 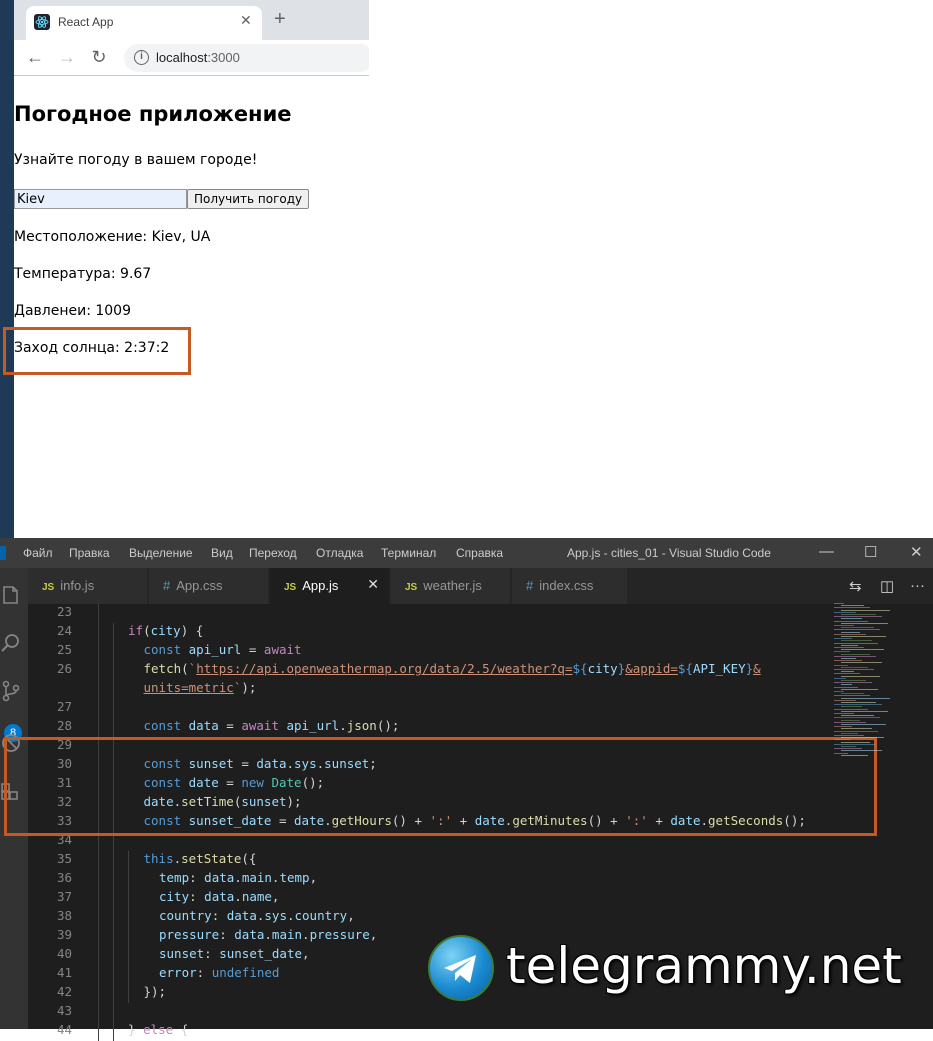 I want to click on tab-app-js: JS App.js ✕, so click(x=330, y=586).